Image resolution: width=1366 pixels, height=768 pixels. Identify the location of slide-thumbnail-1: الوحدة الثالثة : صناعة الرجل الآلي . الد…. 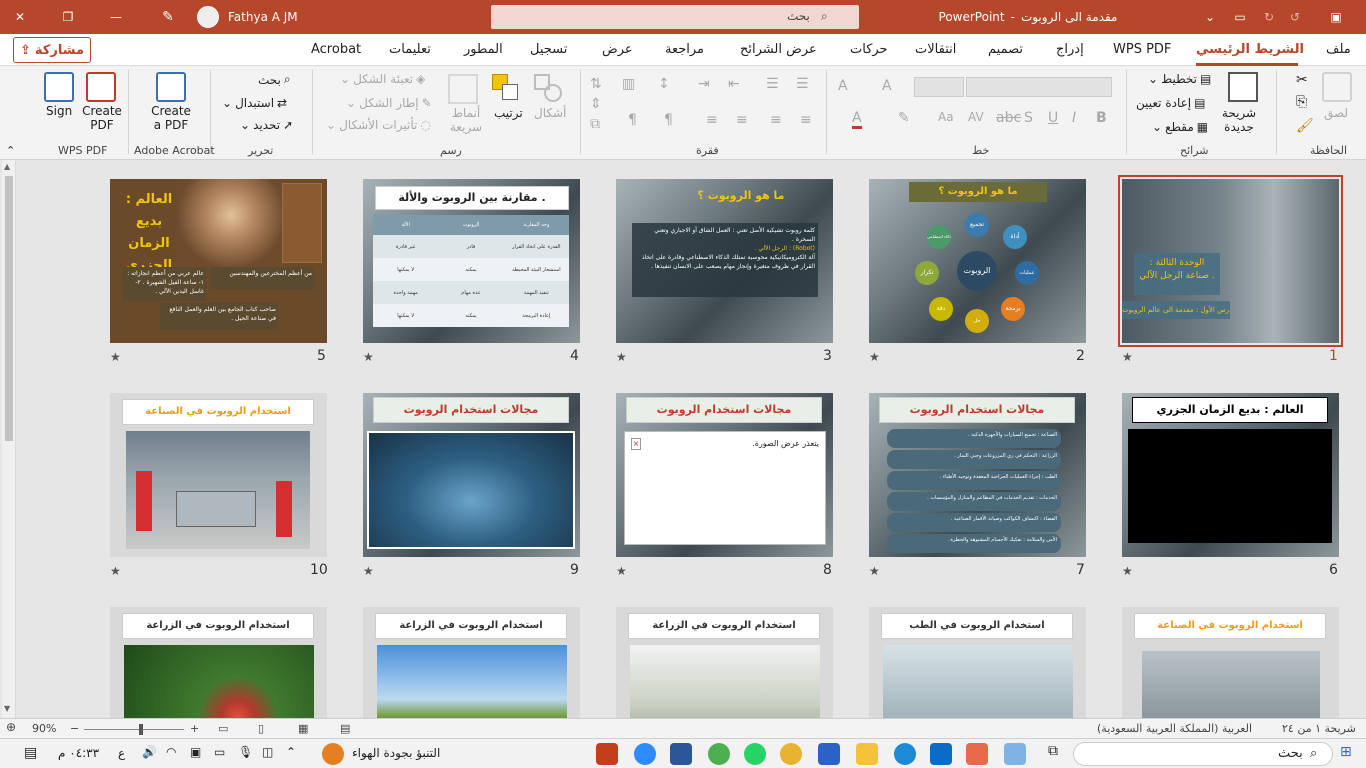
(1230, 261).